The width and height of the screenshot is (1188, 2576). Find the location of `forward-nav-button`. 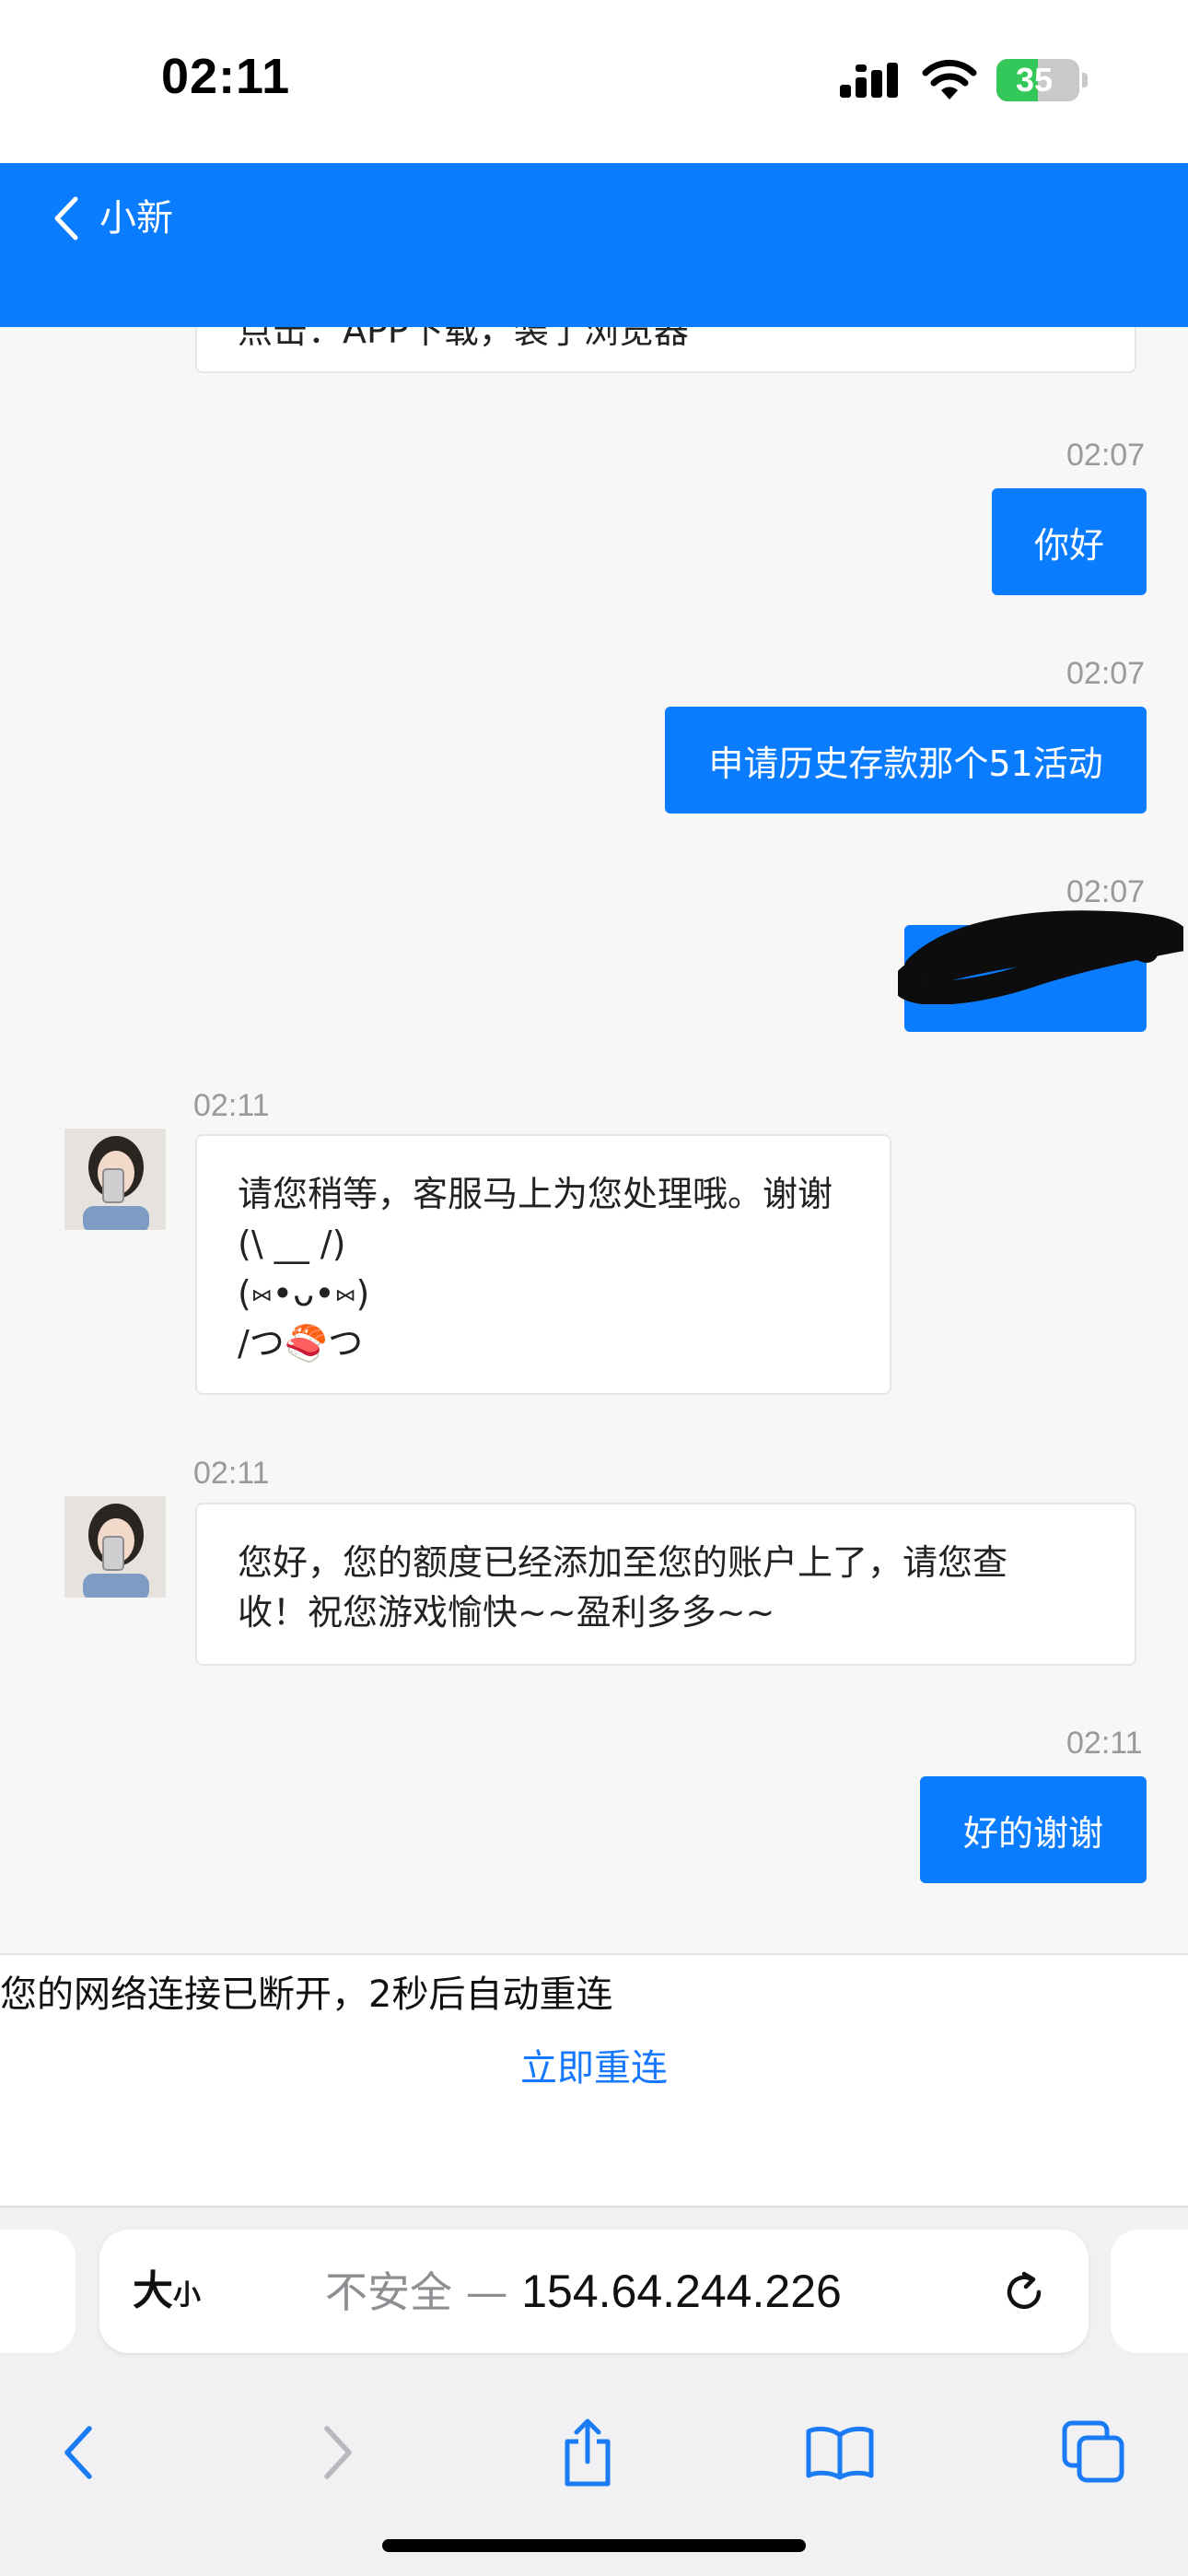

forward-nav-button is located at coordinates (338, 2452).